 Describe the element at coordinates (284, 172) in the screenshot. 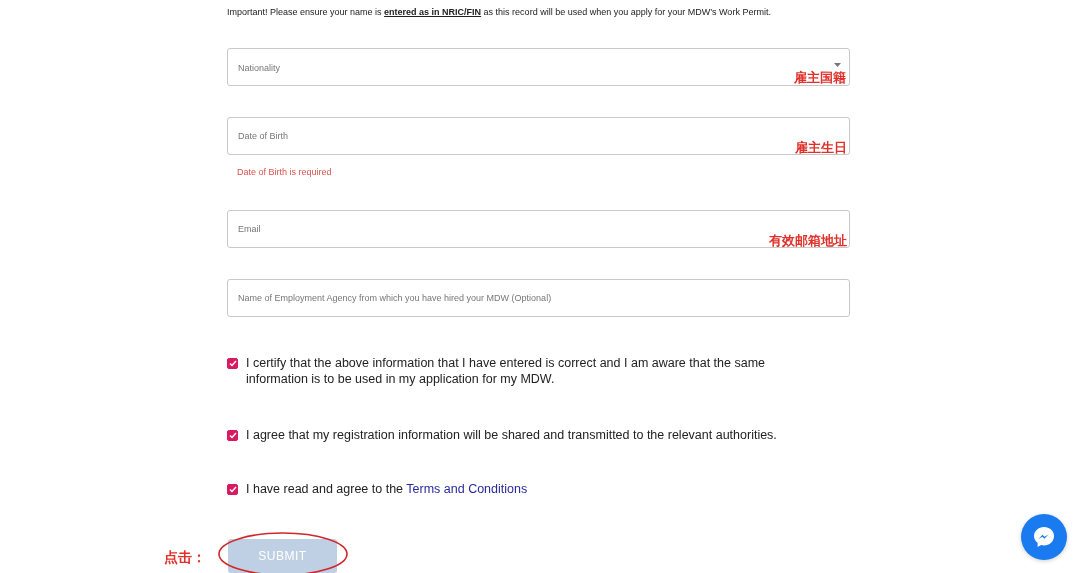

I see `error-message: Date of Birth is required` at that location.